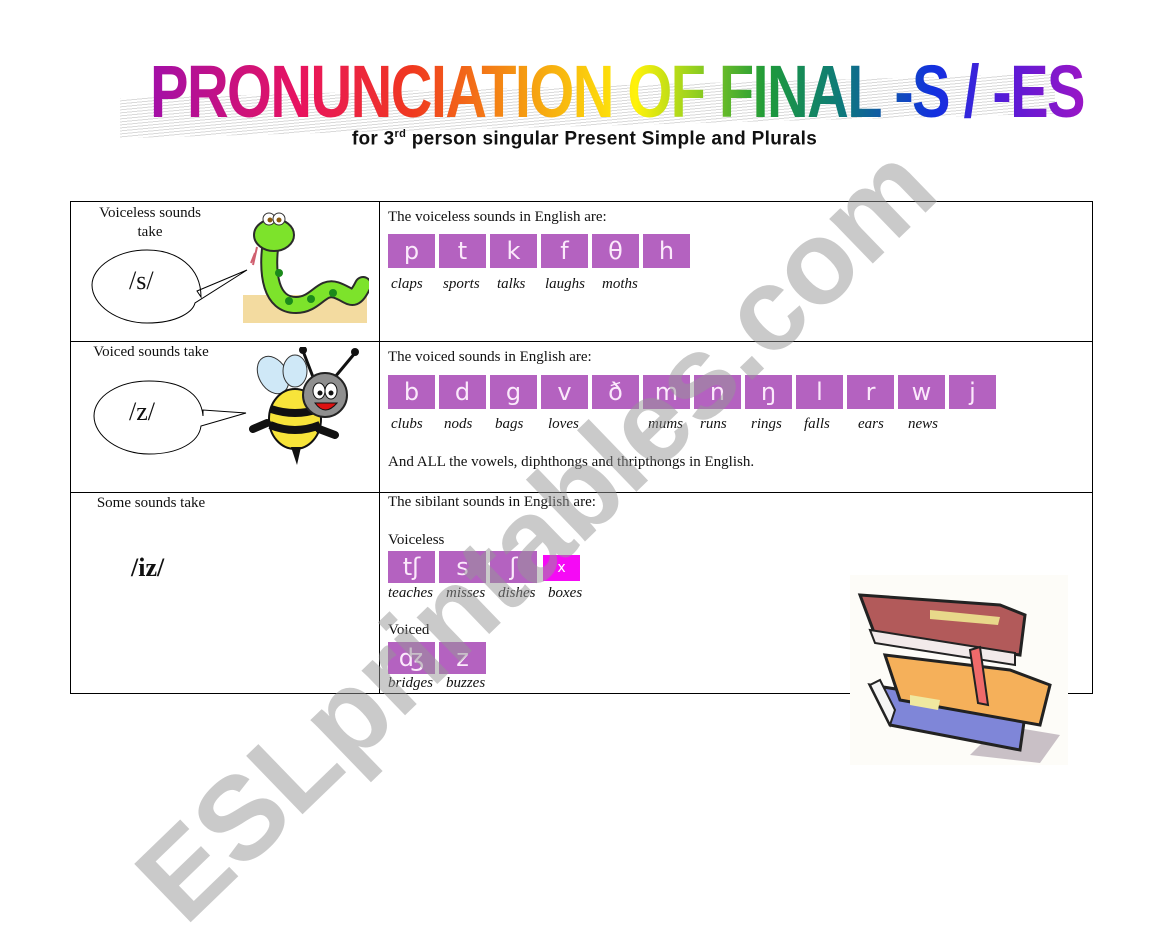 This screenshot has width=1169, height=948. Describe the element at coordinates (141, 280) in the screenshot. I see `sound-symbol: /s/` at that location.